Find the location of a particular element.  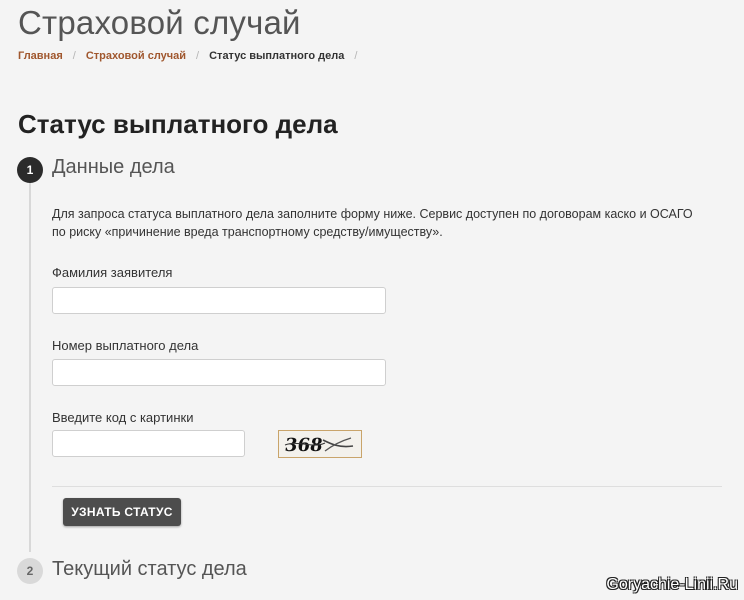

case-number-label: Номер выплатного дела is located at coordinates (125, 345).